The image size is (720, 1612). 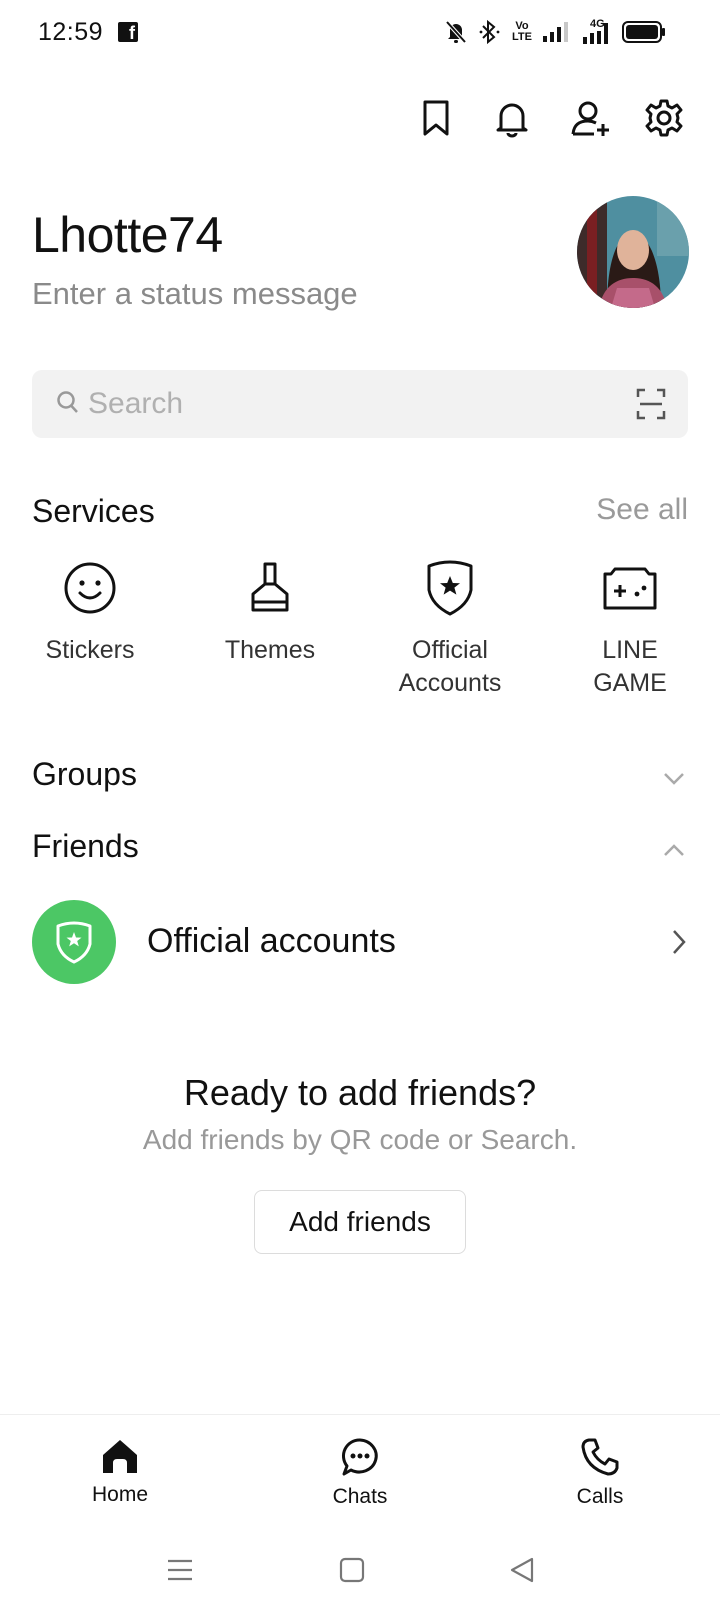 I want to click on official-accounts-label: Official accounts, so click(x=271, y=941).